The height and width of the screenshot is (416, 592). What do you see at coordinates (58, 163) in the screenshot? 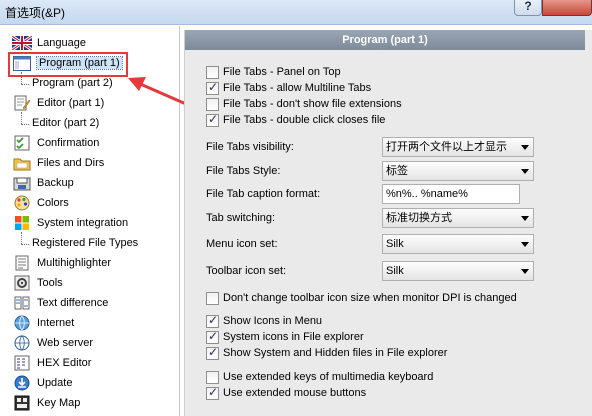
I see `sidebar-item-files-and-dirs: Files and Dirs` at bounding box center [58, 163].